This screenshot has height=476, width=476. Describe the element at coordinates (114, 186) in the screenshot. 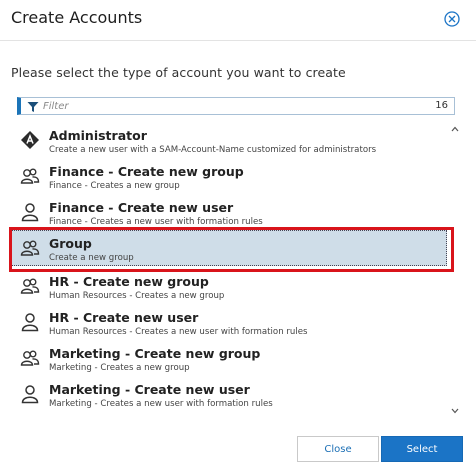

I see `item-description: Finance - Creates a new group` at that location.